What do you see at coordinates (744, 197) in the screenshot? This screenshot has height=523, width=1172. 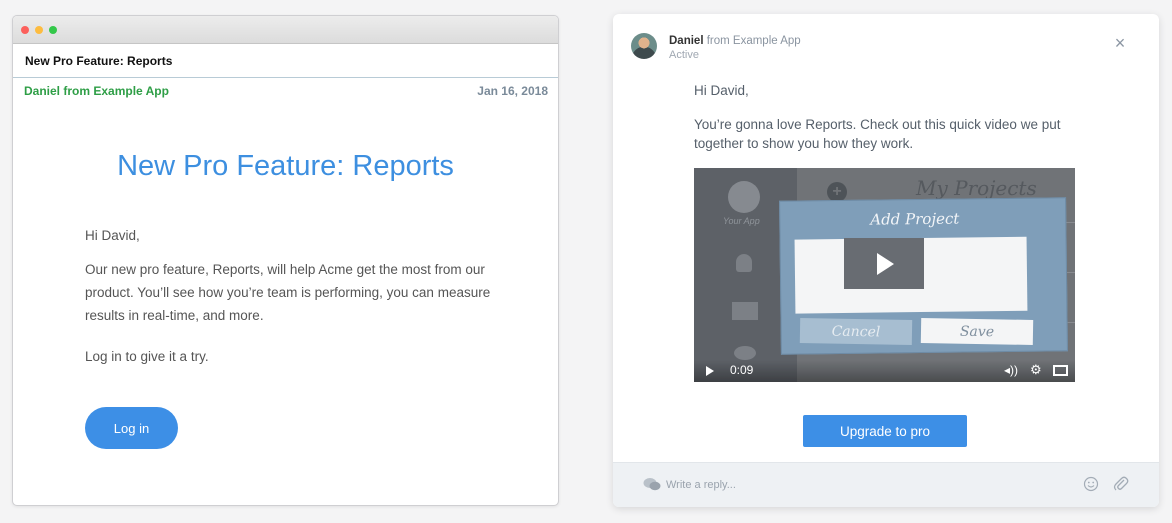 I see `video-app-logo` at bounding box center [744, 197].